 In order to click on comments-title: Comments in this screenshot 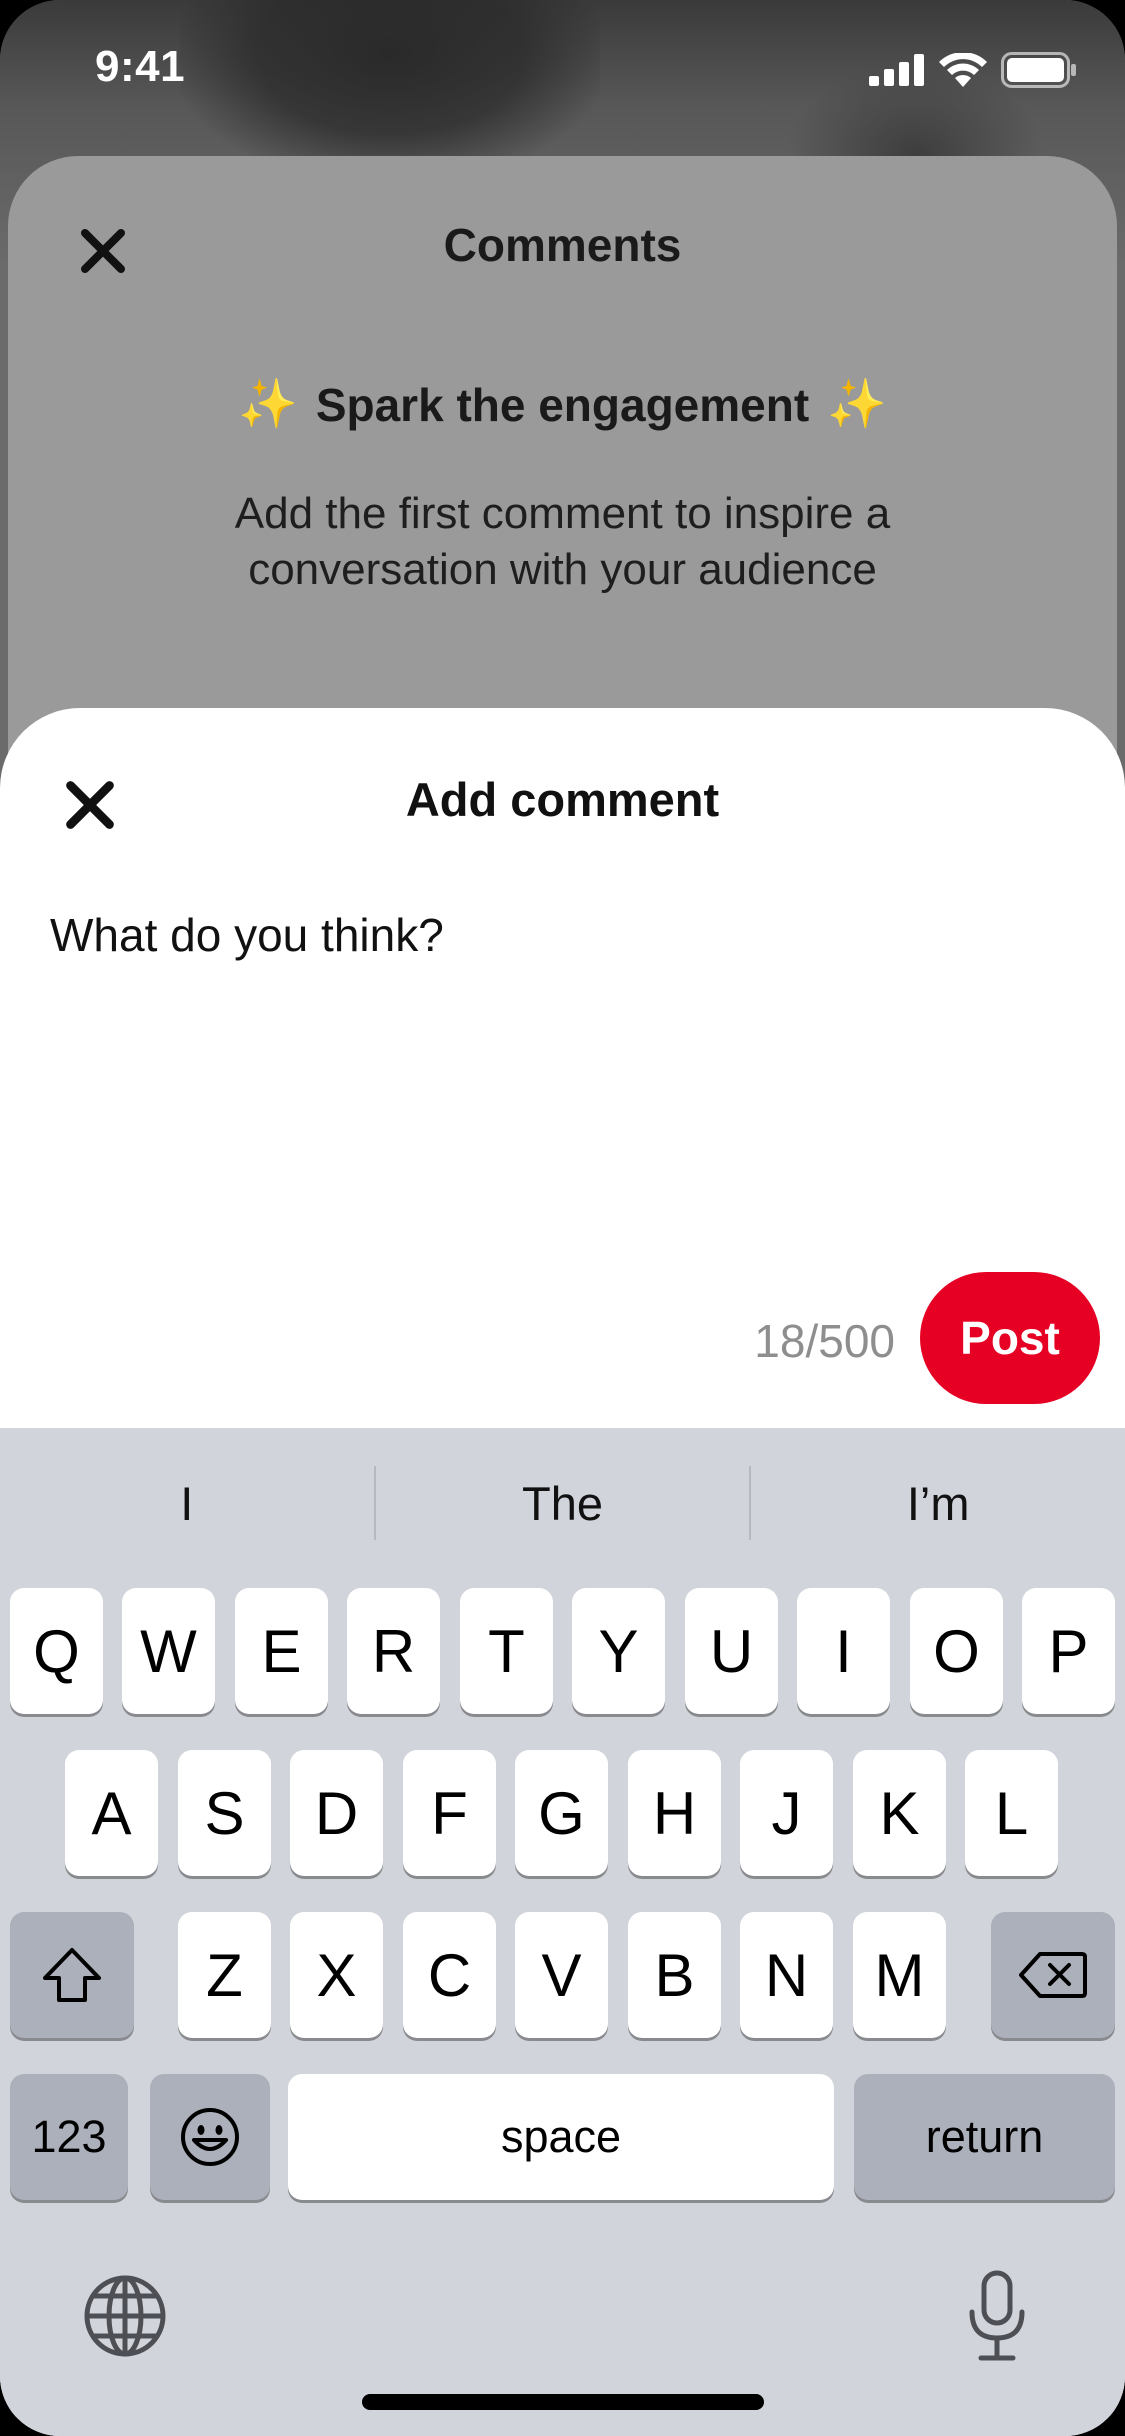, I will do `click(562, 245)`.